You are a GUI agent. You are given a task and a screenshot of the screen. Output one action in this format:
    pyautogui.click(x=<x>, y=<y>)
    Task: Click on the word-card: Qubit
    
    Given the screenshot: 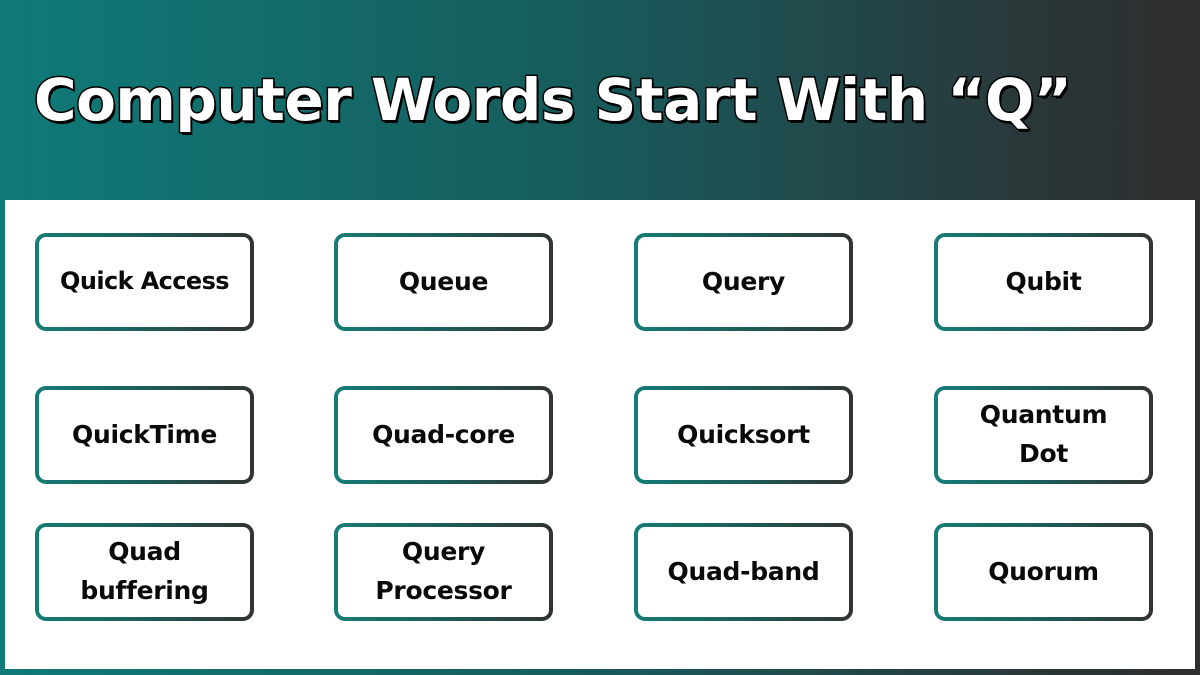 What is the action you would take?
    pyautogui.click(x=1043, y=282)
    